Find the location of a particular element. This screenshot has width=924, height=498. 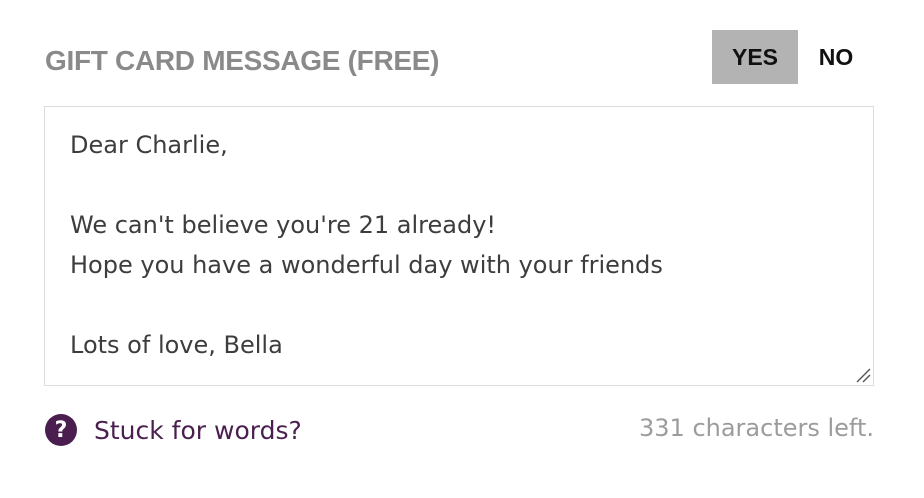

characters-left-counter: 331 characters left. is located at coordinates (756, 428).